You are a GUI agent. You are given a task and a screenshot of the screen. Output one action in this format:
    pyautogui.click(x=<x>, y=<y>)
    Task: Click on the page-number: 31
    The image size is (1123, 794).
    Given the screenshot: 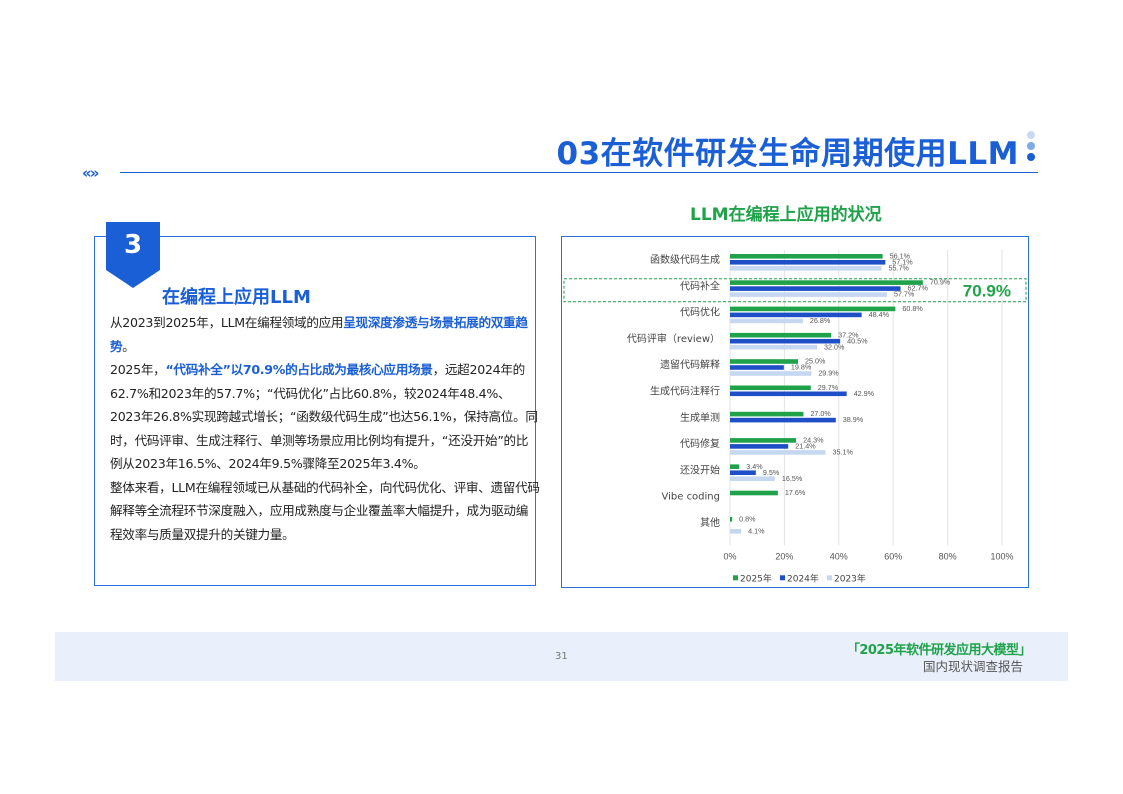 What is the action you would take?
    pyautogui.click(x=561, y=656)
    